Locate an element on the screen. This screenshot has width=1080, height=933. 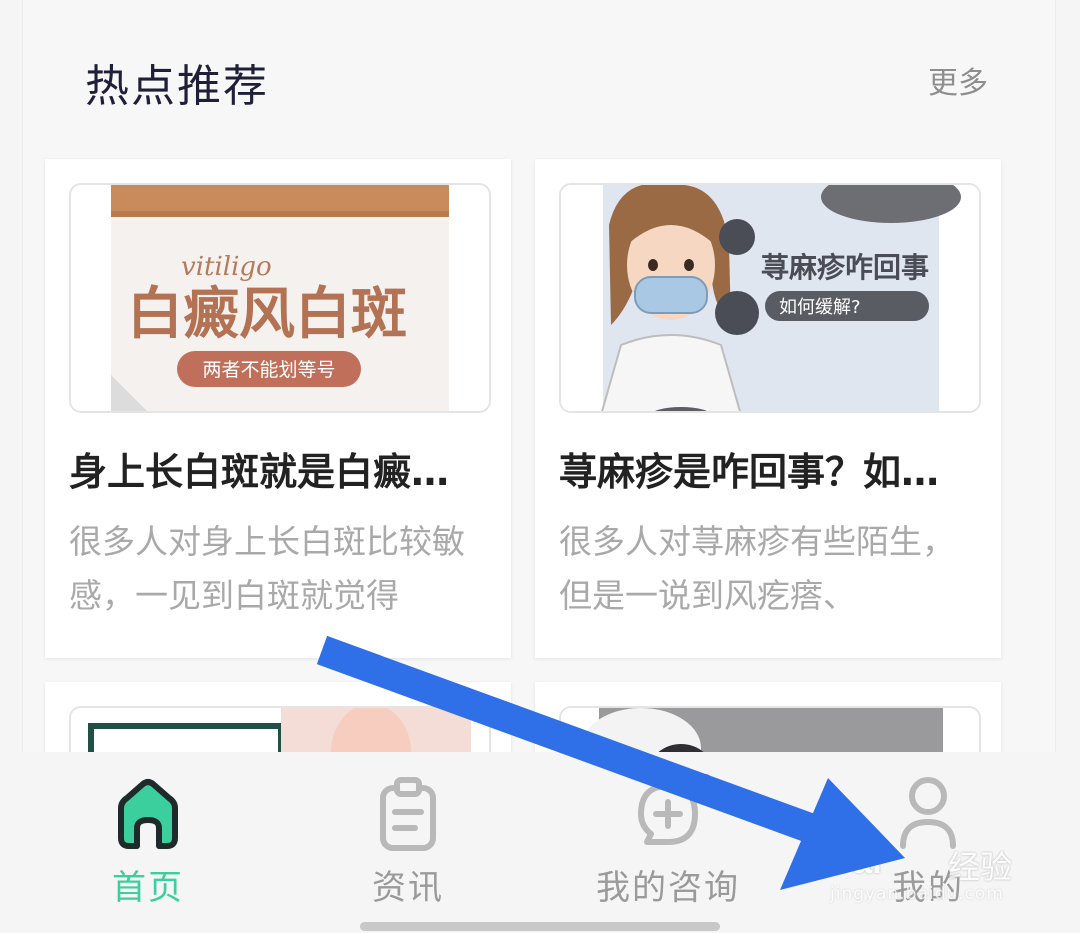
tab-news: 资讯 is located at coordinates (408, 842).